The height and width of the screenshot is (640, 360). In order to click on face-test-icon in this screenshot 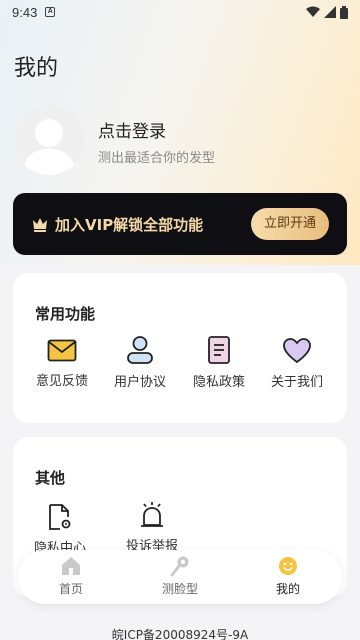, I will do `click(179, 566)`.